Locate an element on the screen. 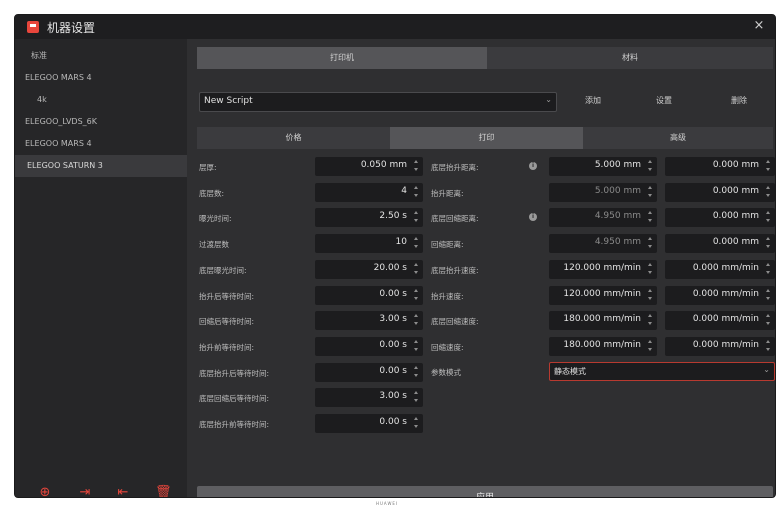  print-param-field: 10 is located at coordinates (369, 243).